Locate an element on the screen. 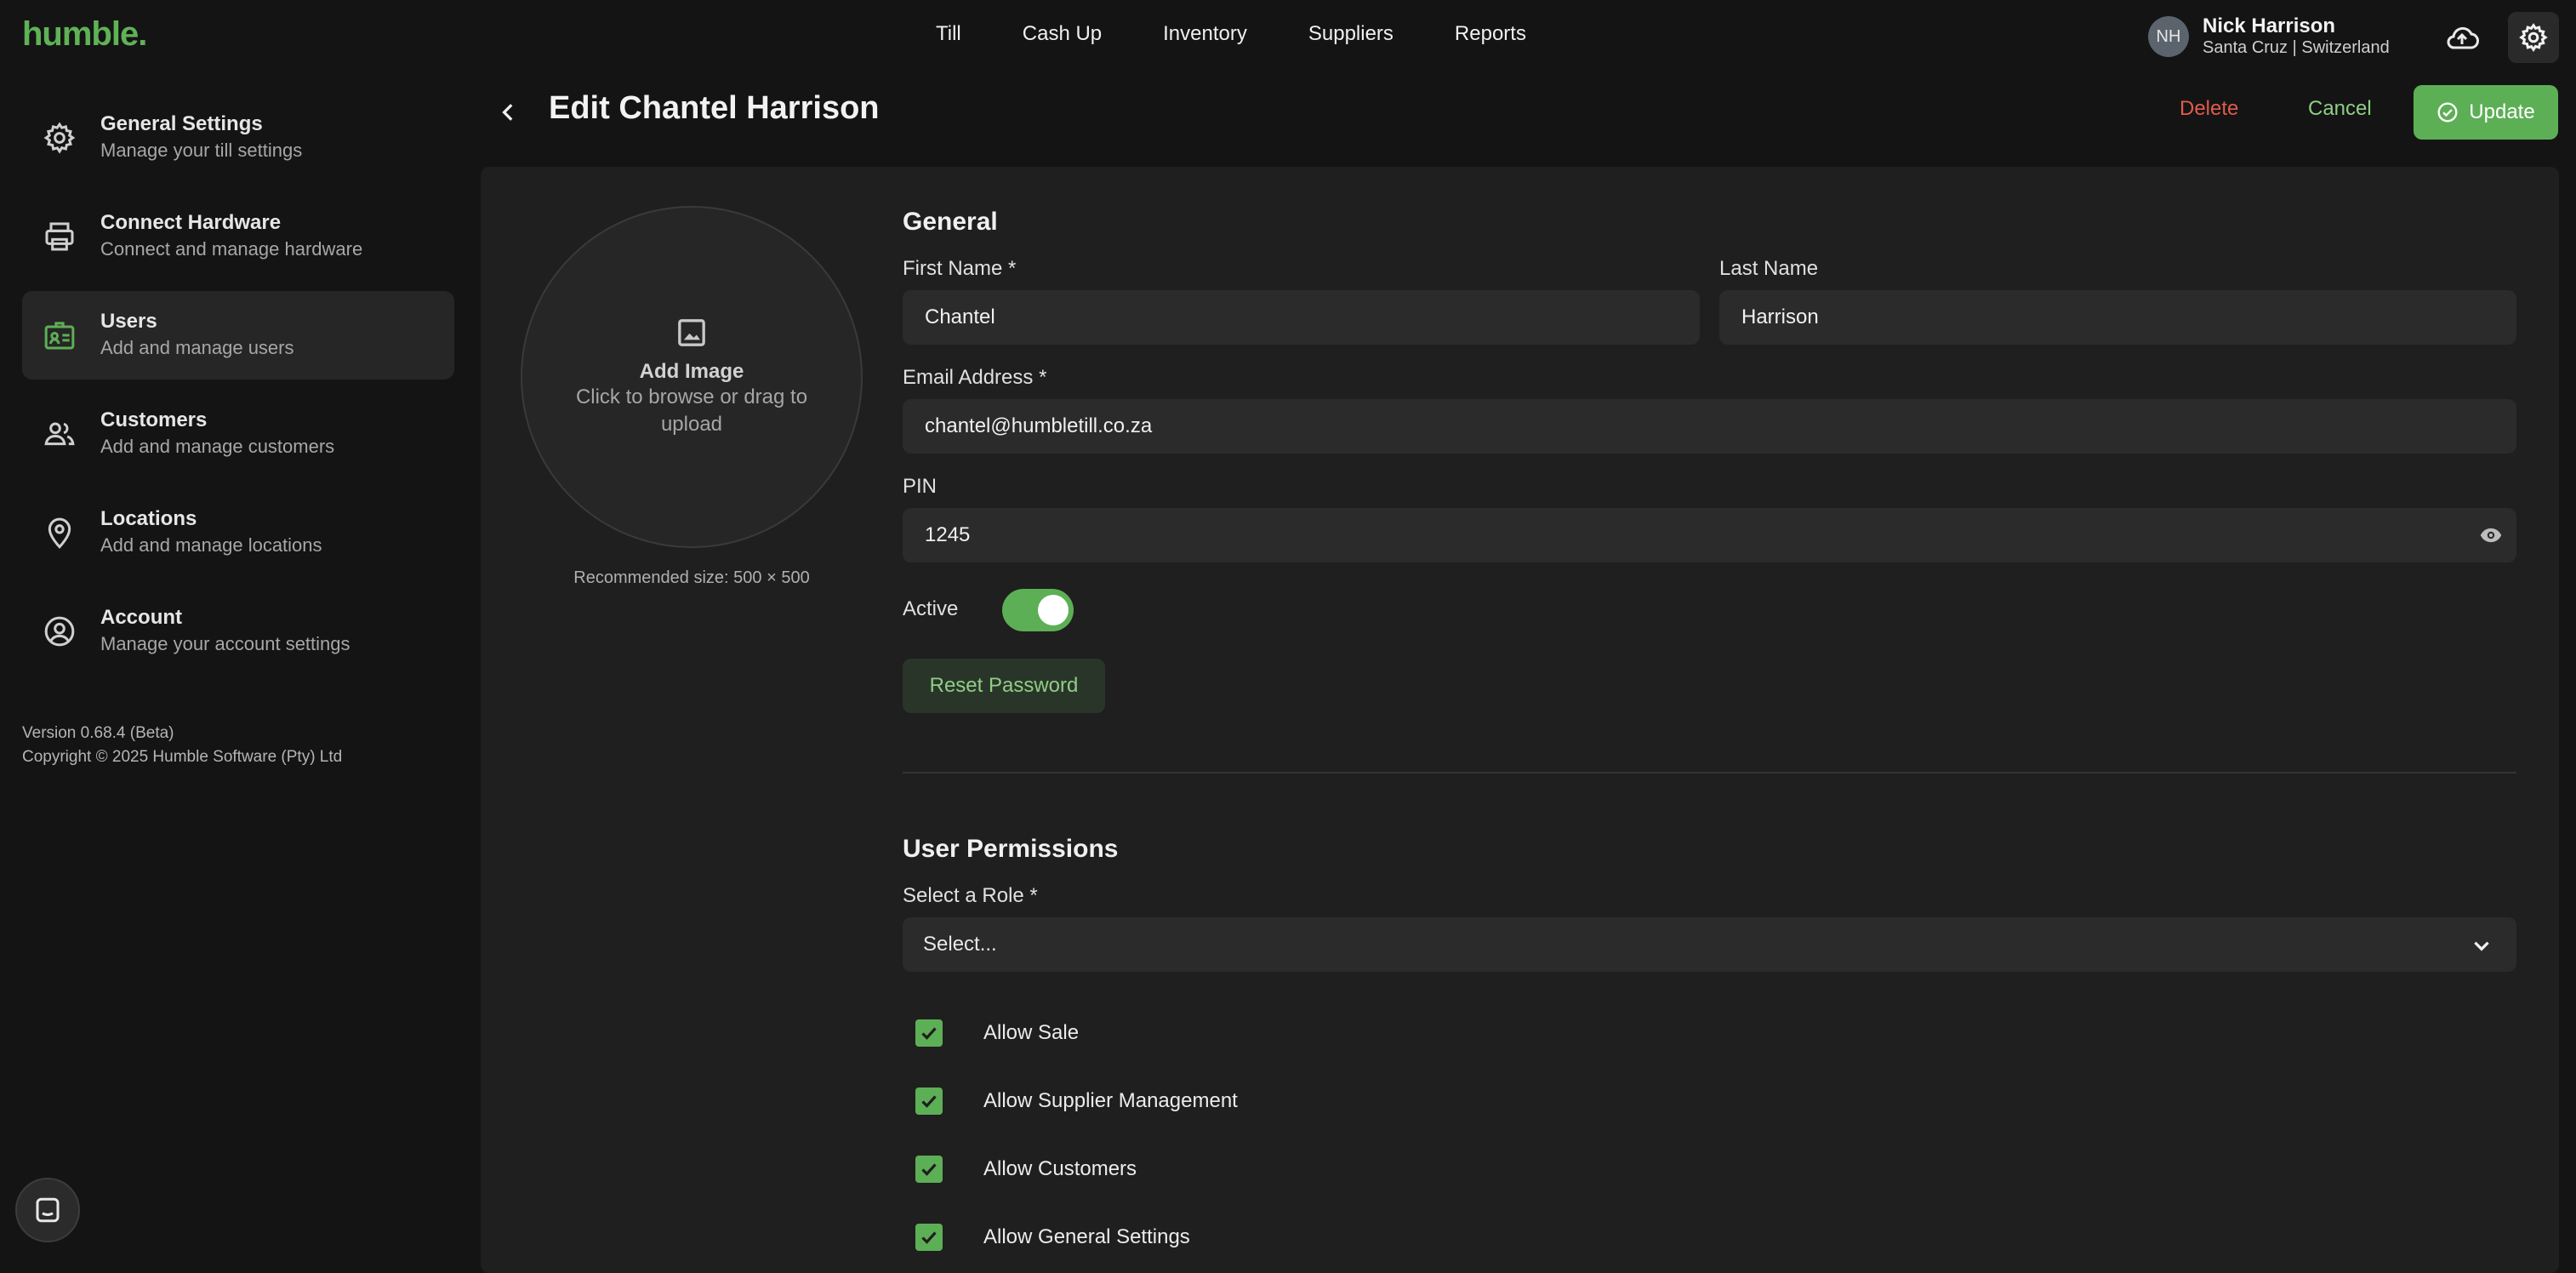 The image size is (2576, 1273). image-icon is located at coordinates (692, 333).